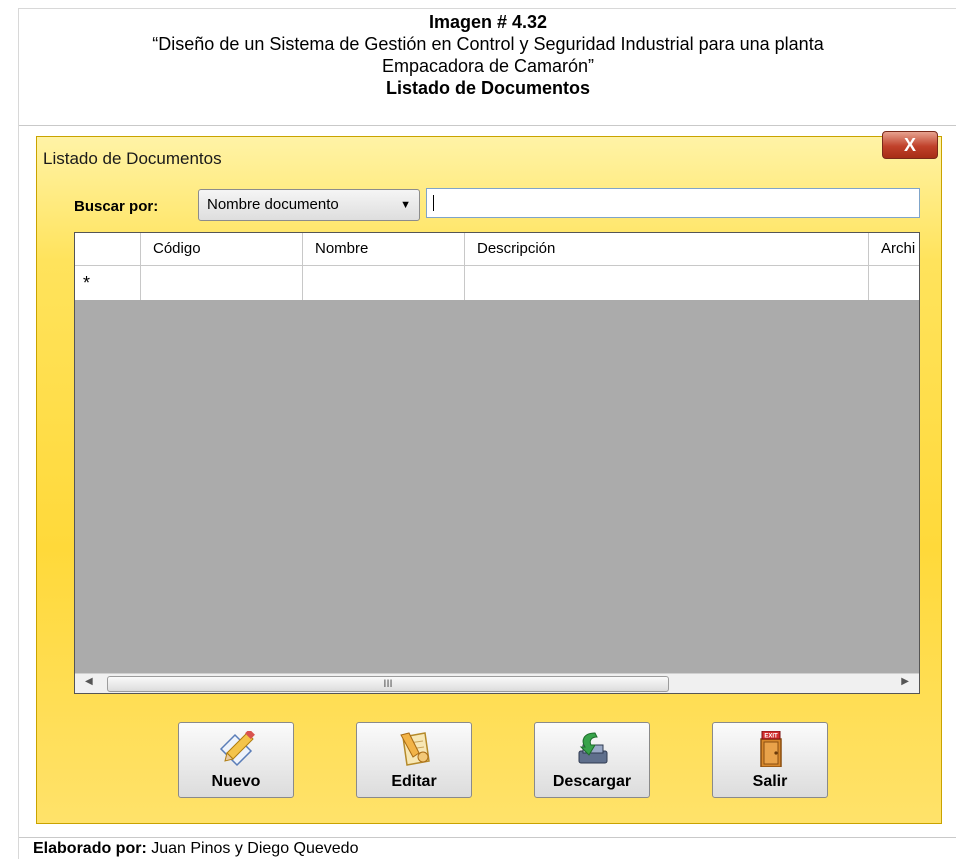  I want to click on caption-subtitle: Listado de Documentos, so click(488, 88).